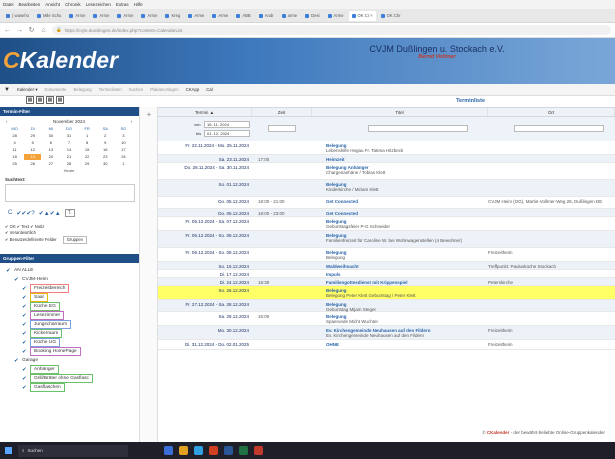 The width and height of the screenshot is (615, 459). I want to click on windows-start-icon, so click(8, 450).